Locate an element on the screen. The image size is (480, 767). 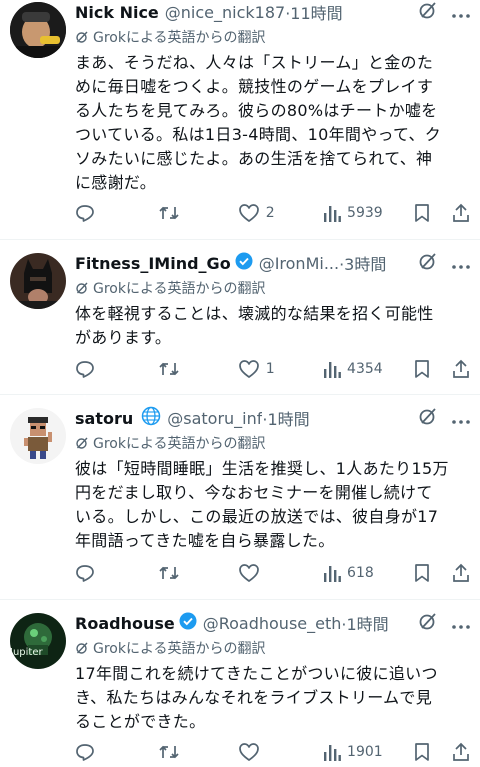
avatar: Jupiter is located at coordinates (38, 641).